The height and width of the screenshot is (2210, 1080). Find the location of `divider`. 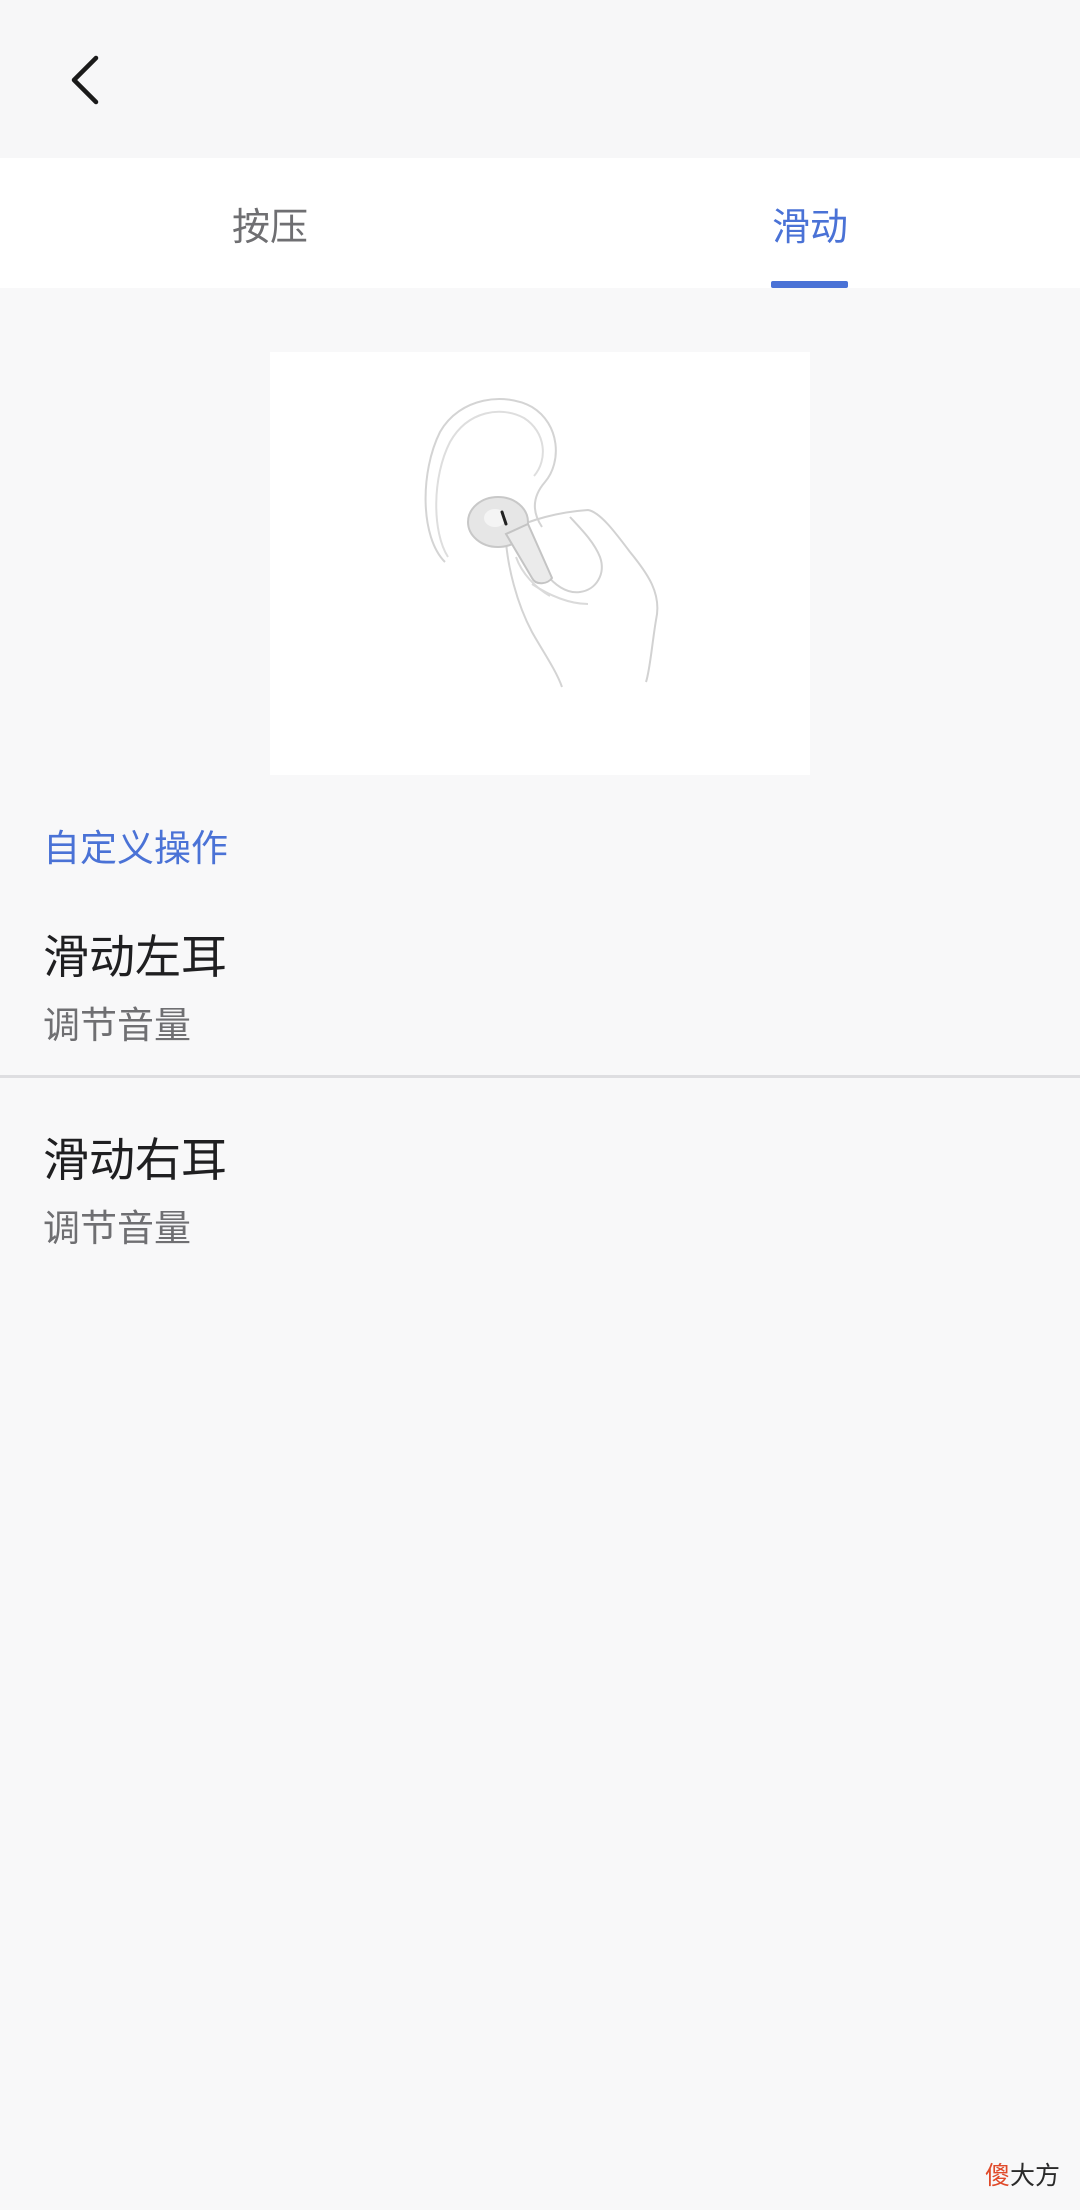

divider is located at coordinates (540, 1076).